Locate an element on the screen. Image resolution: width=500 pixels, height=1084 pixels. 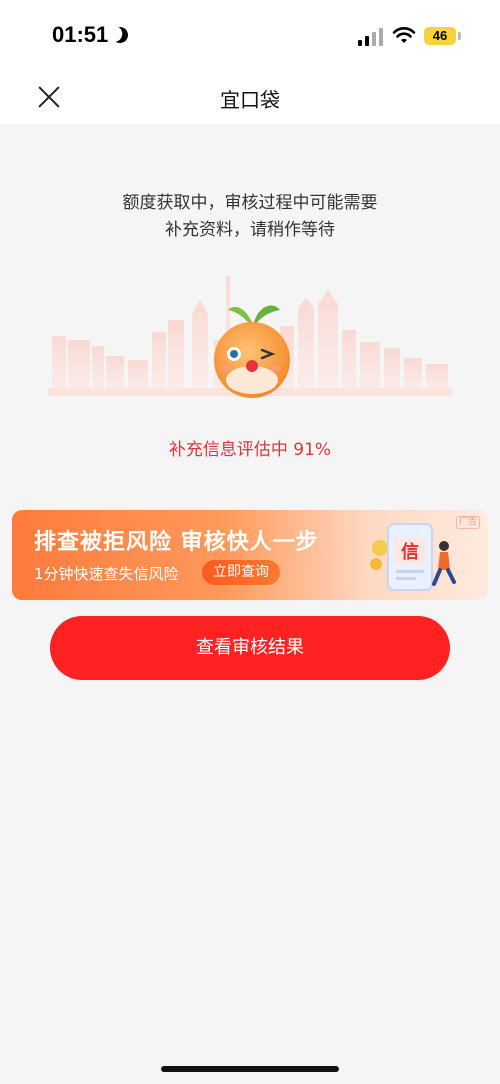
signal-icon is located at coordinates (371, 37).